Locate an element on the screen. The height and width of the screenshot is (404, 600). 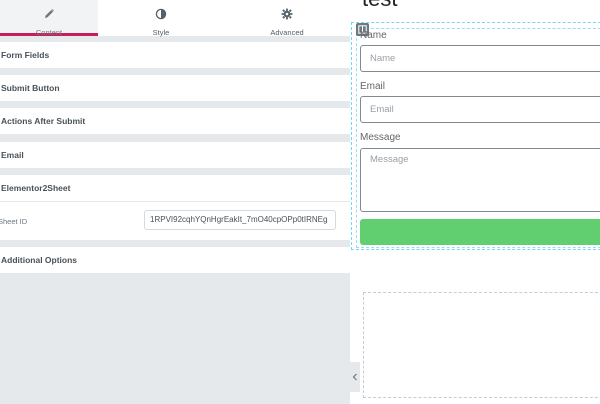
page-title: test is located at coordinates (379, 6).